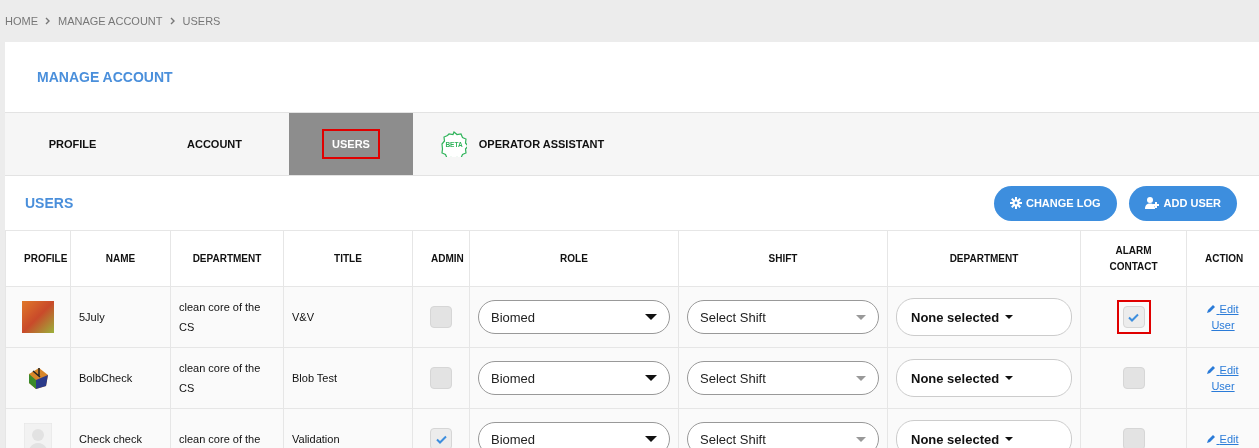 The image size is (1259, 448). What do you see at coordinates (49, 203) in the screenshot?
I see `section-title: USERS` at bounding box center [49, 203].